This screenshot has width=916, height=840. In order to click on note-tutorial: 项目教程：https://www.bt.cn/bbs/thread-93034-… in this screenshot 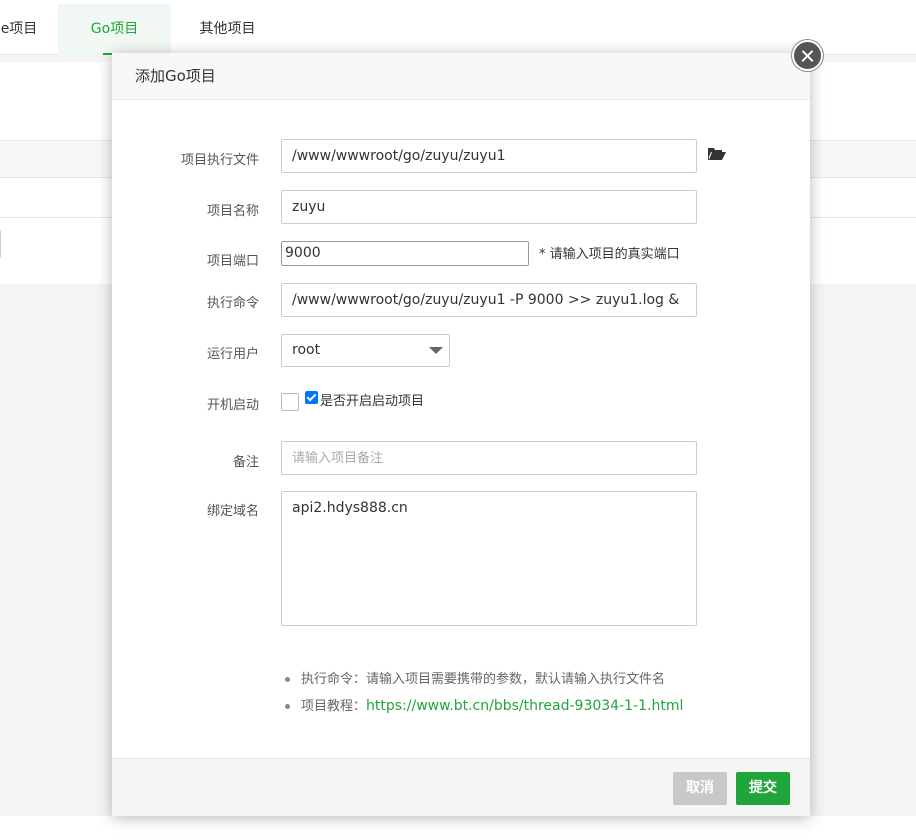, I will do `click(484, 706)`.